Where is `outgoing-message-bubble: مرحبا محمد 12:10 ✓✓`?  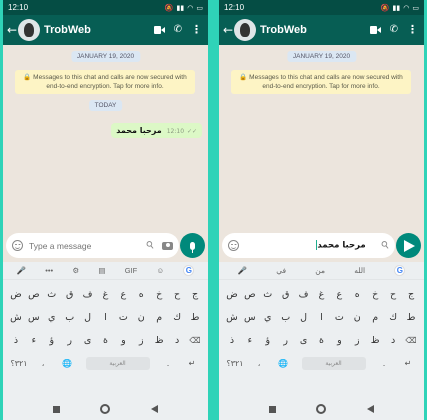
outgoing-message-bubble: مرحبا محمد 12:10 ✓✓ is located at coordinates (156, 130).